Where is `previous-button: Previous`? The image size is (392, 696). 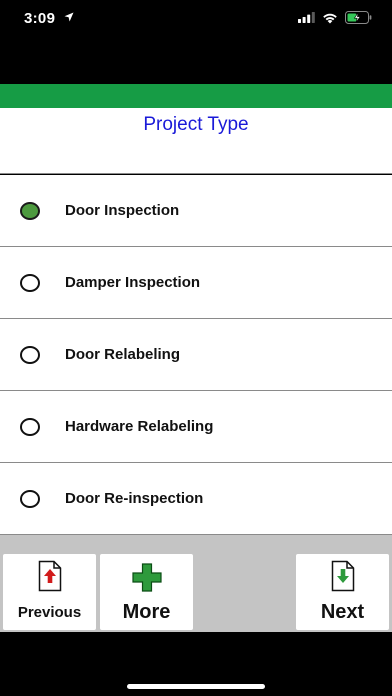
previous-button: Previous is located at coordinates (49, 592).